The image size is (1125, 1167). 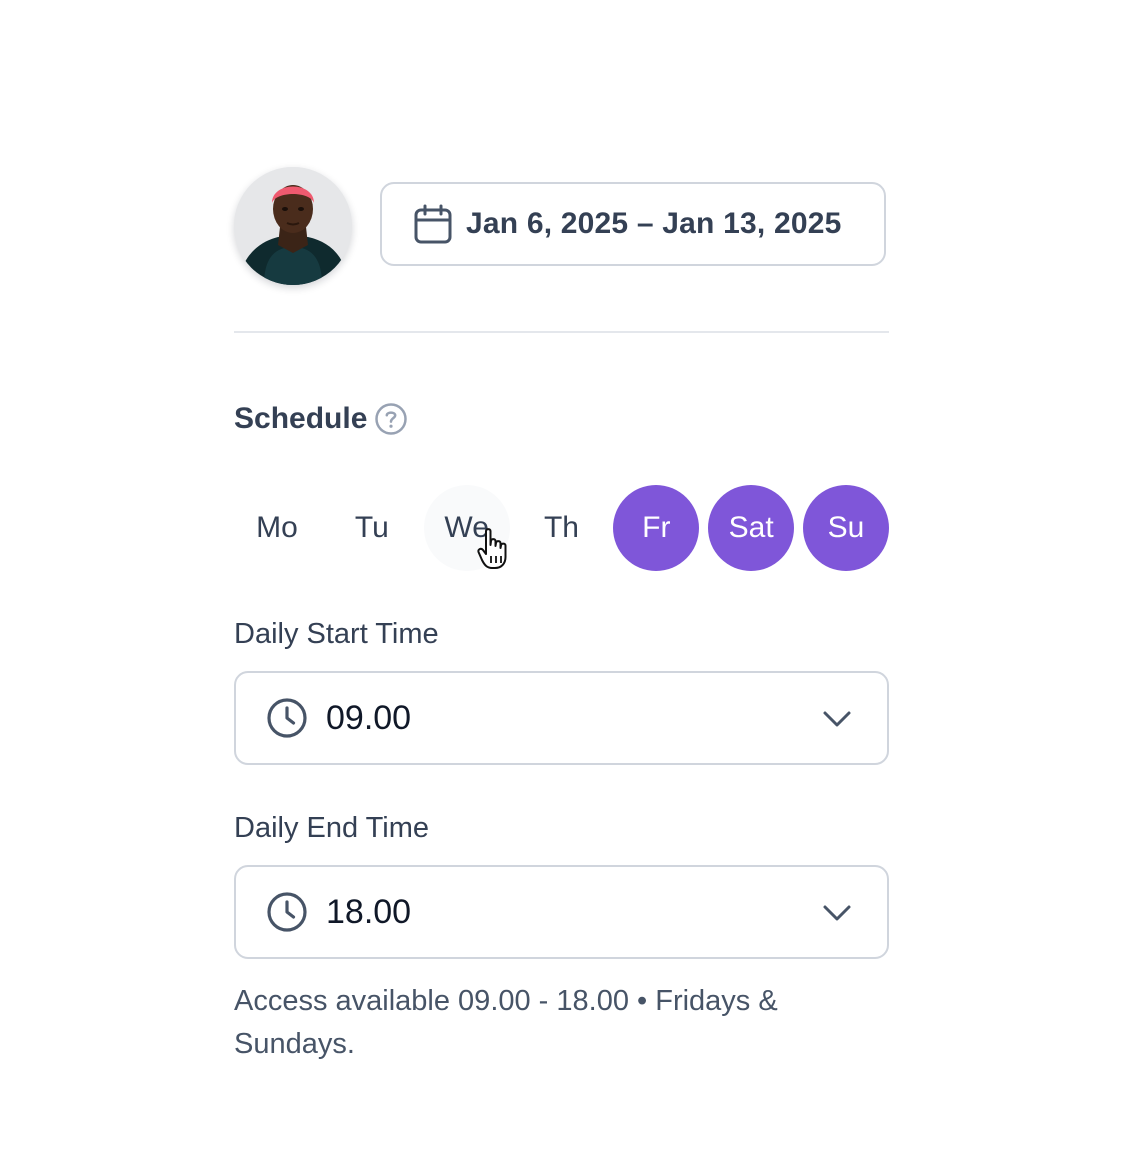 I want to click on day-label: Su, so click(x=846, y=527).